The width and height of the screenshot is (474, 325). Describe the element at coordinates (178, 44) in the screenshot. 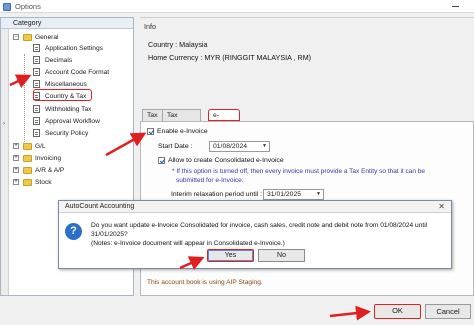

I see `country-text: Country : Malaysia` at that location.